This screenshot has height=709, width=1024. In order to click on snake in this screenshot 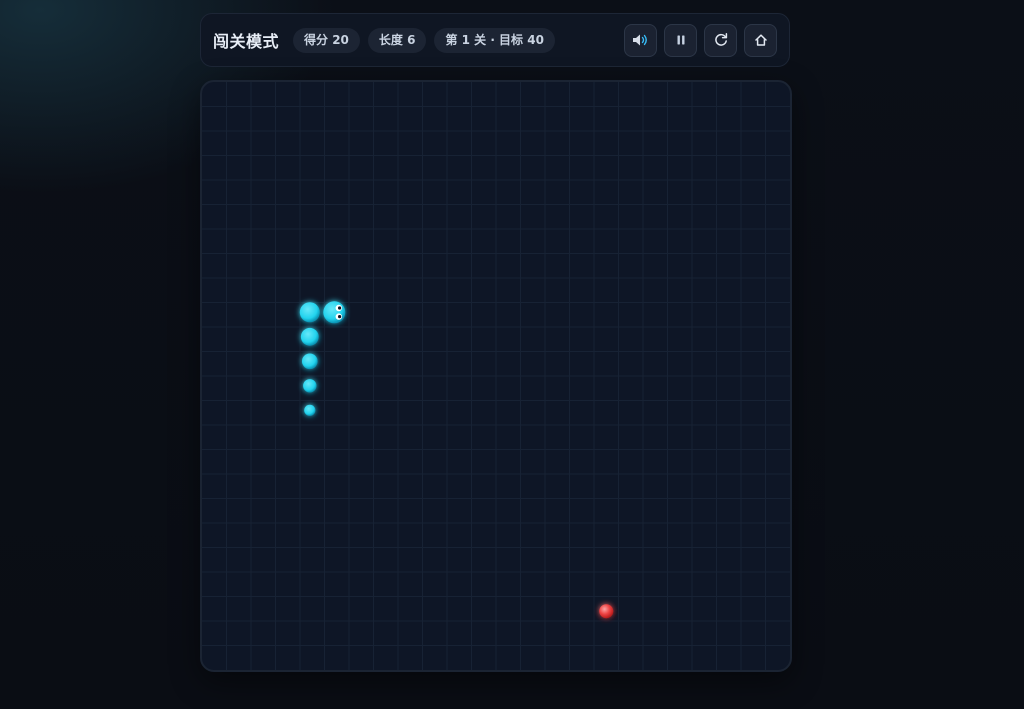, I will do `click(322, 358)`.